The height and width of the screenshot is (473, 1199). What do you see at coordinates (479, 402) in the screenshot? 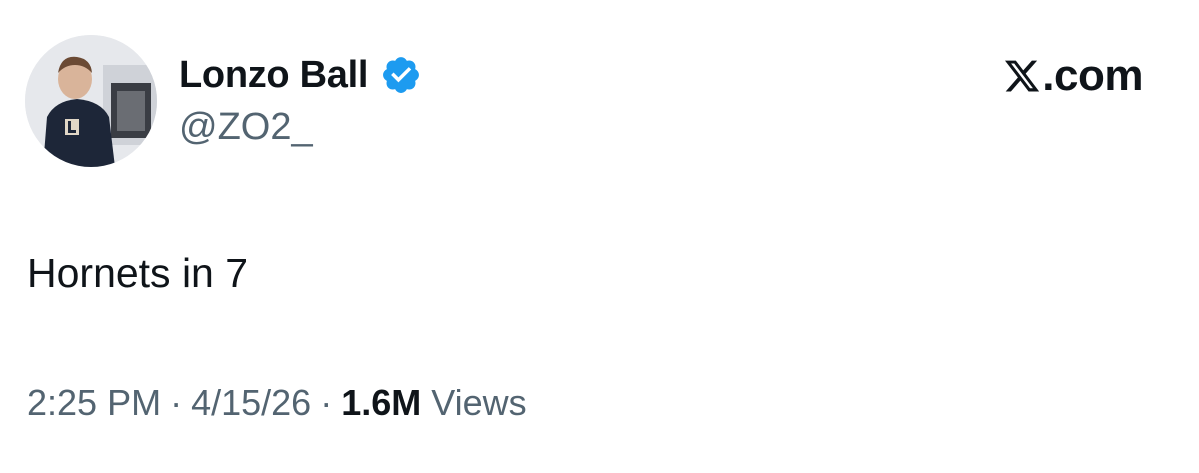
I see `views-label: Views` at bounding box center [479, 402].